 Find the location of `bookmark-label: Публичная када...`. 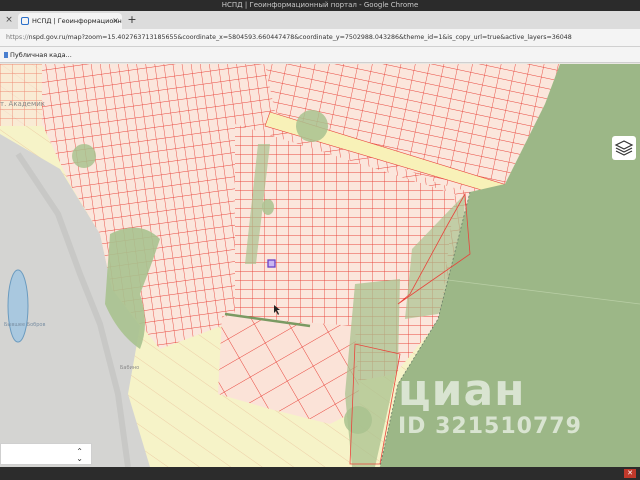

bookmark-label: Публичная када... is located at coordinates (41, 55).